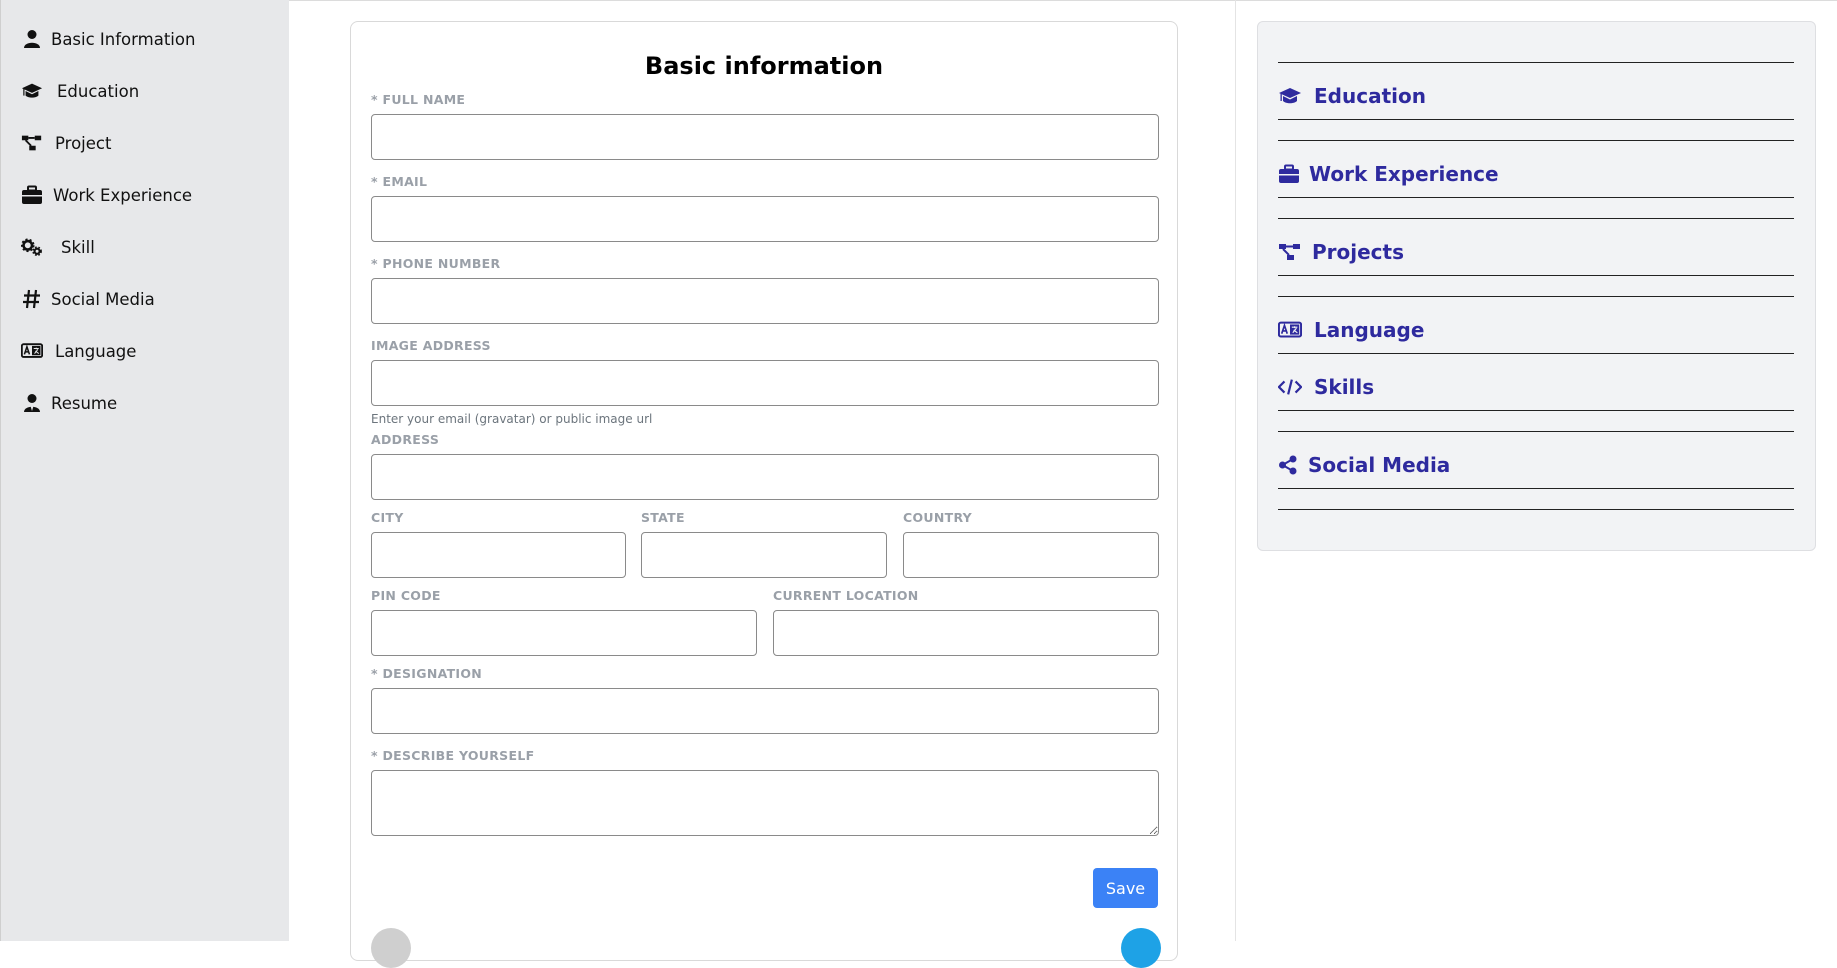 This screenshot has height=968, width=1837. Describe the element at coordinates (966, 633) in the screenshot. I see `current-location-input` at that location.